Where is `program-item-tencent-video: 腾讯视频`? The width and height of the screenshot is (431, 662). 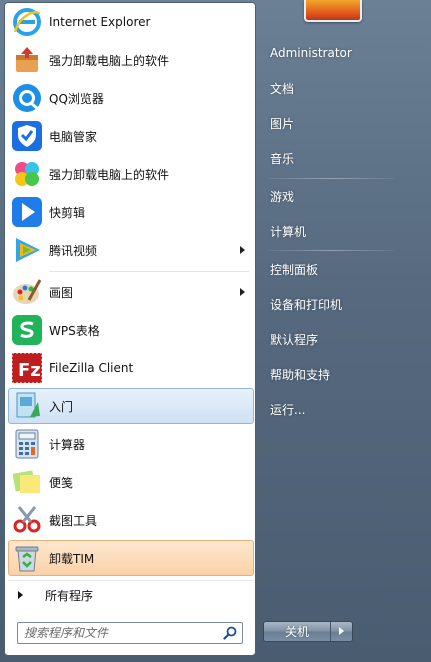 program-item-tencent-video: 腾讯视频 is located at coordinates (131, 250).